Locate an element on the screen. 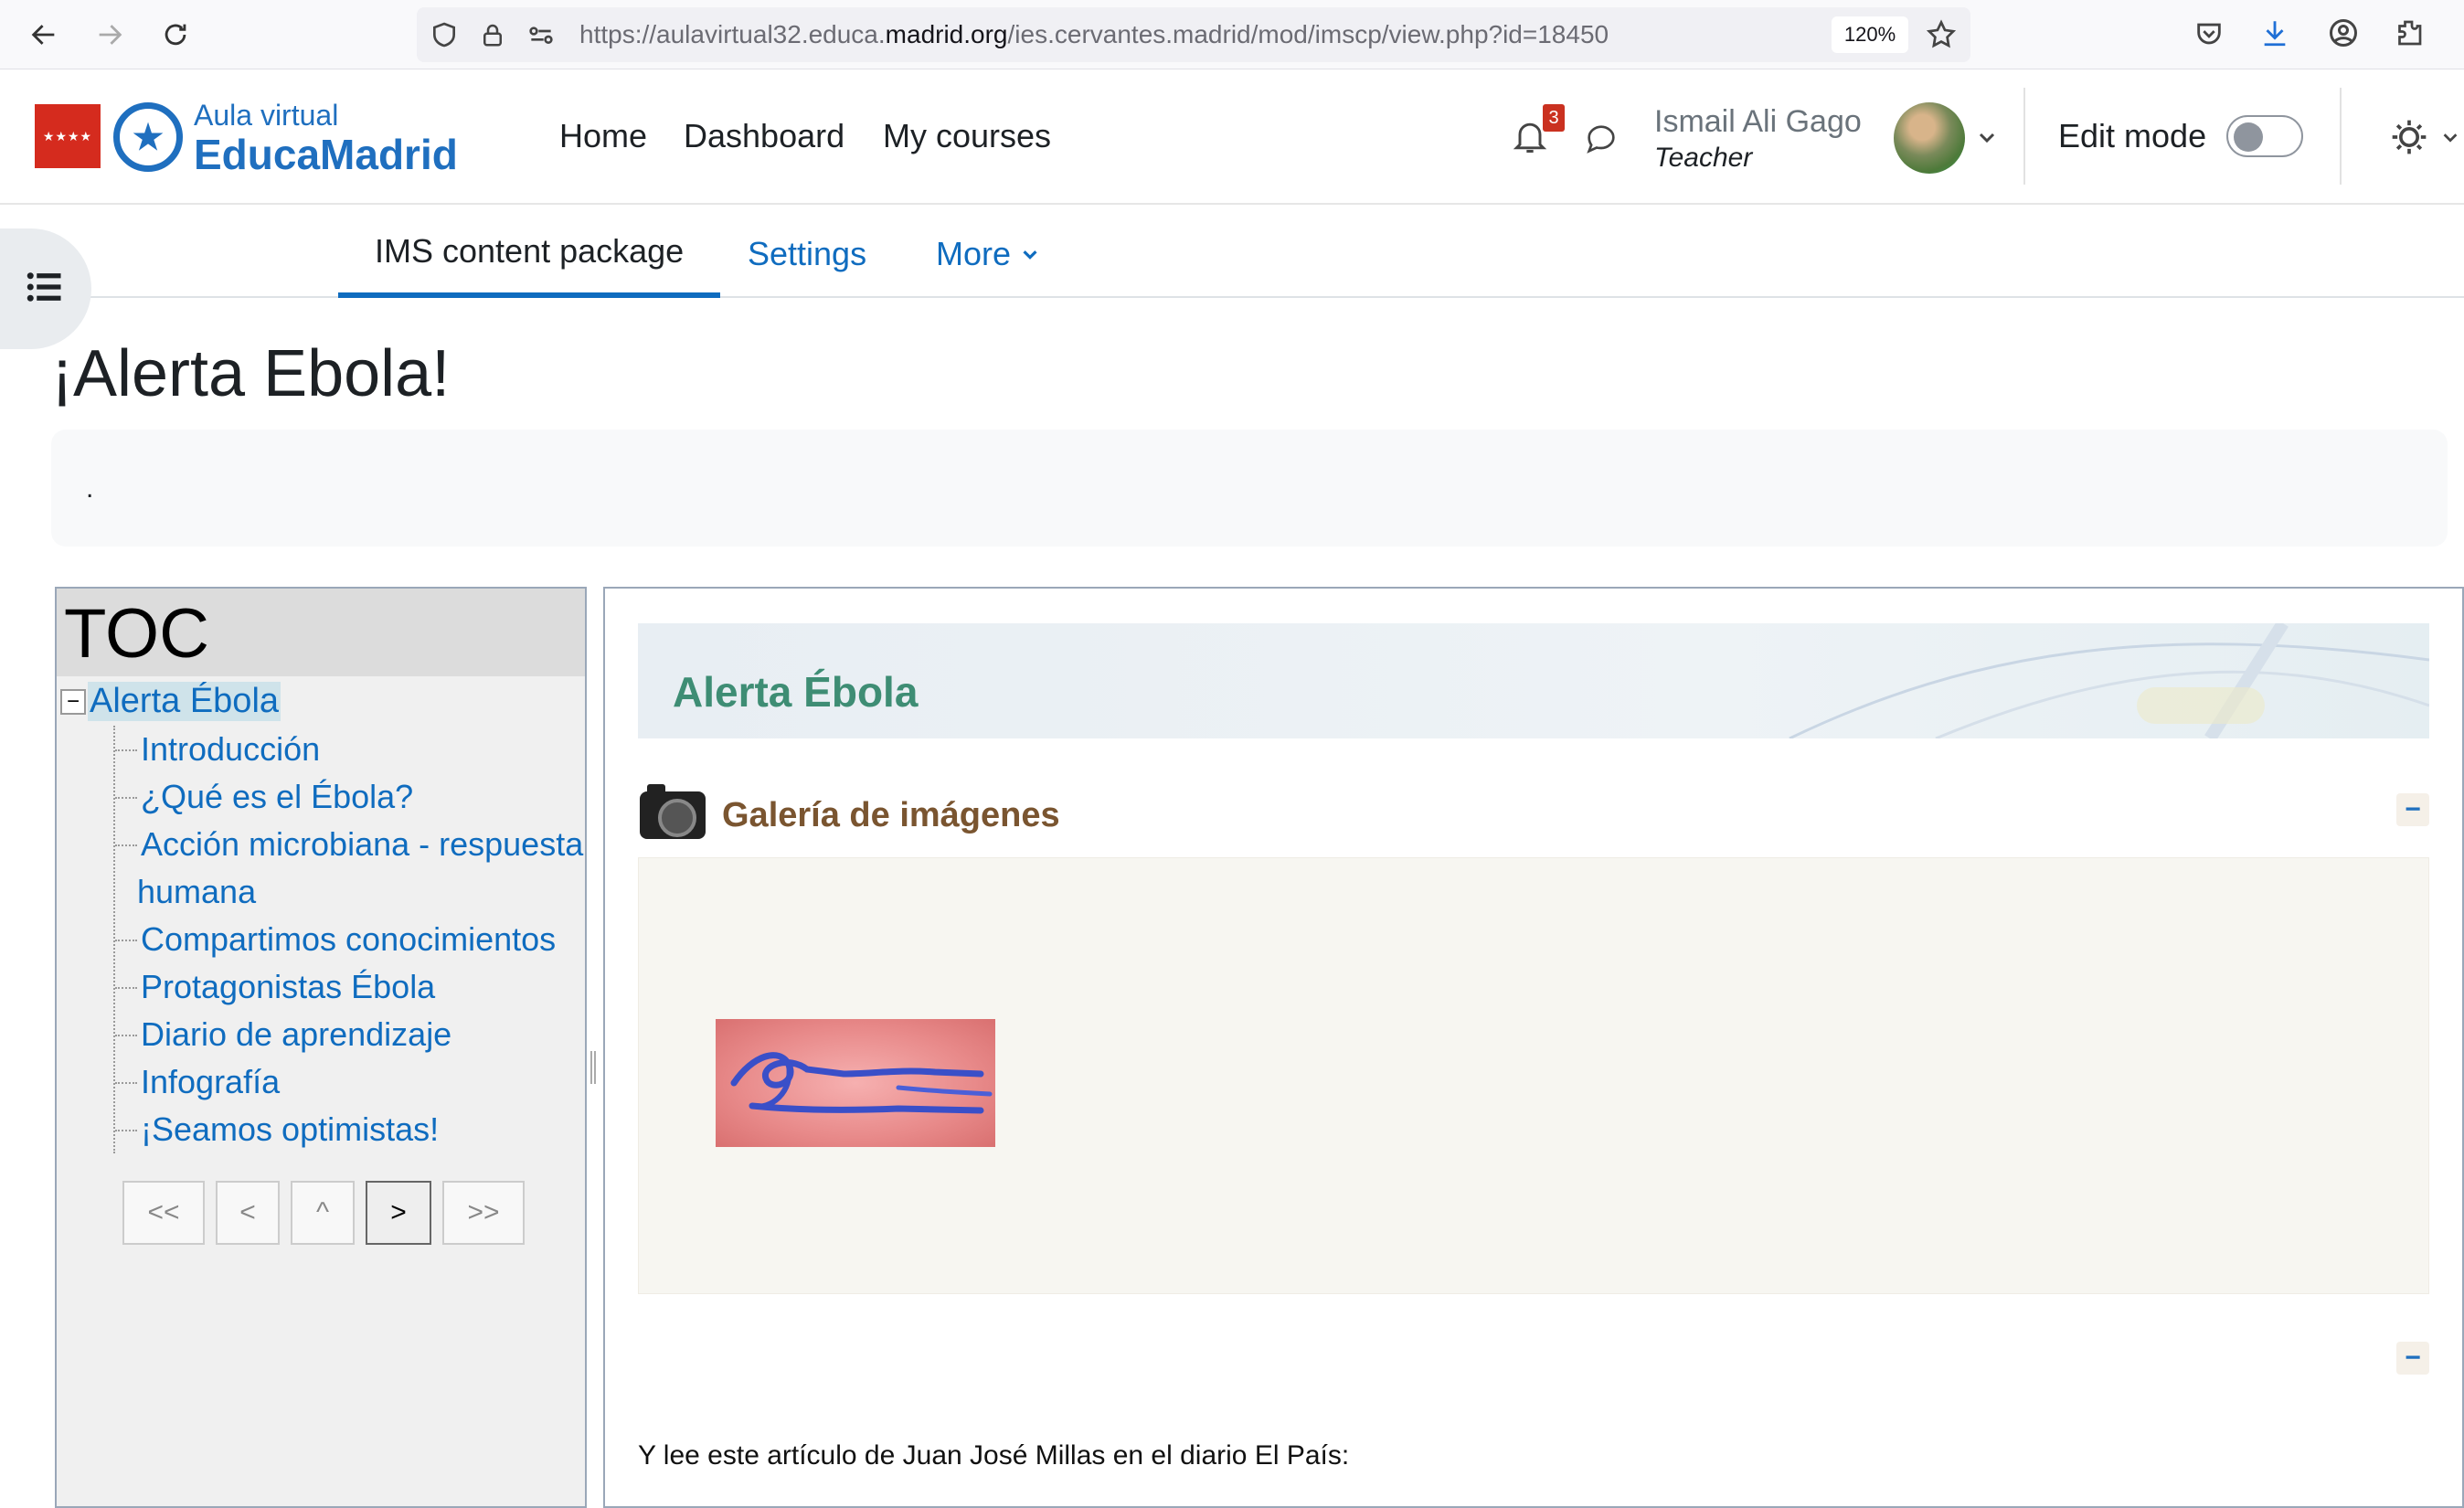 The height and width of the screenshot is (1508, 2464). toc-item: ¿Qué es el Ébola? is located at coordinates (350, 797).